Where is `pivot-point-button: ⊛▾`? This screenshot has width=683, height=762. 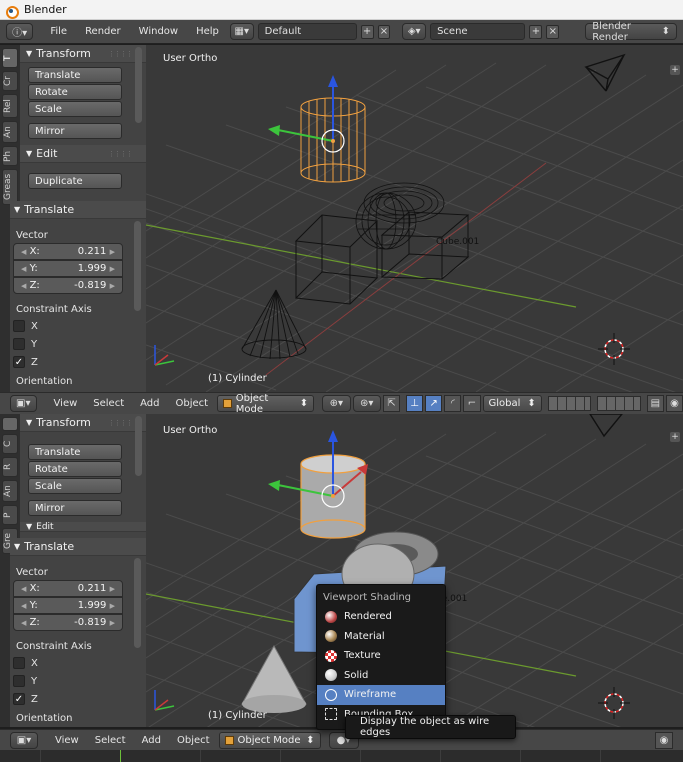 pivot-point-button: ⊛▾ is located at coordinates (366, 403).